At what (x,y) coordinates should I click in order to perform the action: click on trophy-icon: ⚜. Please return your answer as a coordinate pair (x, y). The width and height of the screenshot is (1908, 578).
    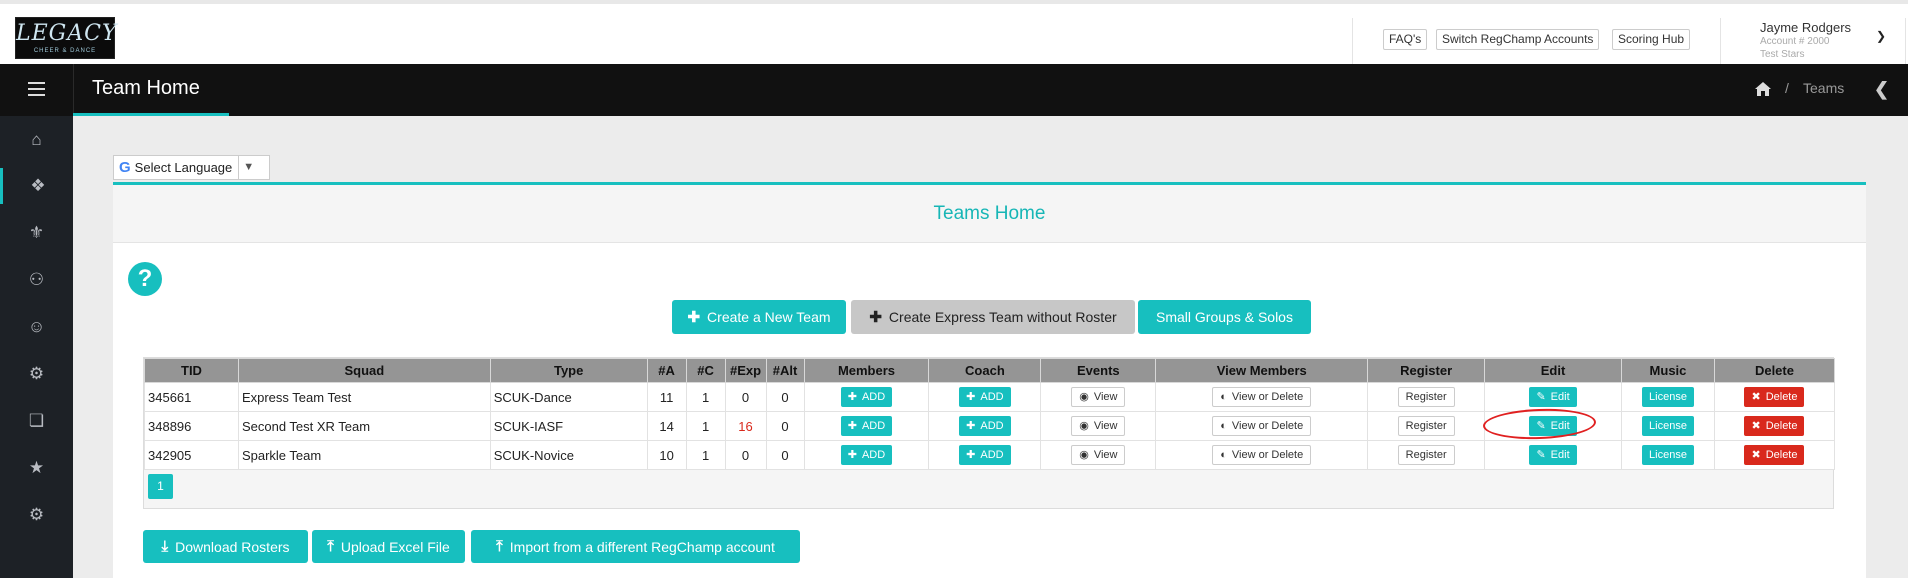
    Looking at the image, I should click on (36, 233).